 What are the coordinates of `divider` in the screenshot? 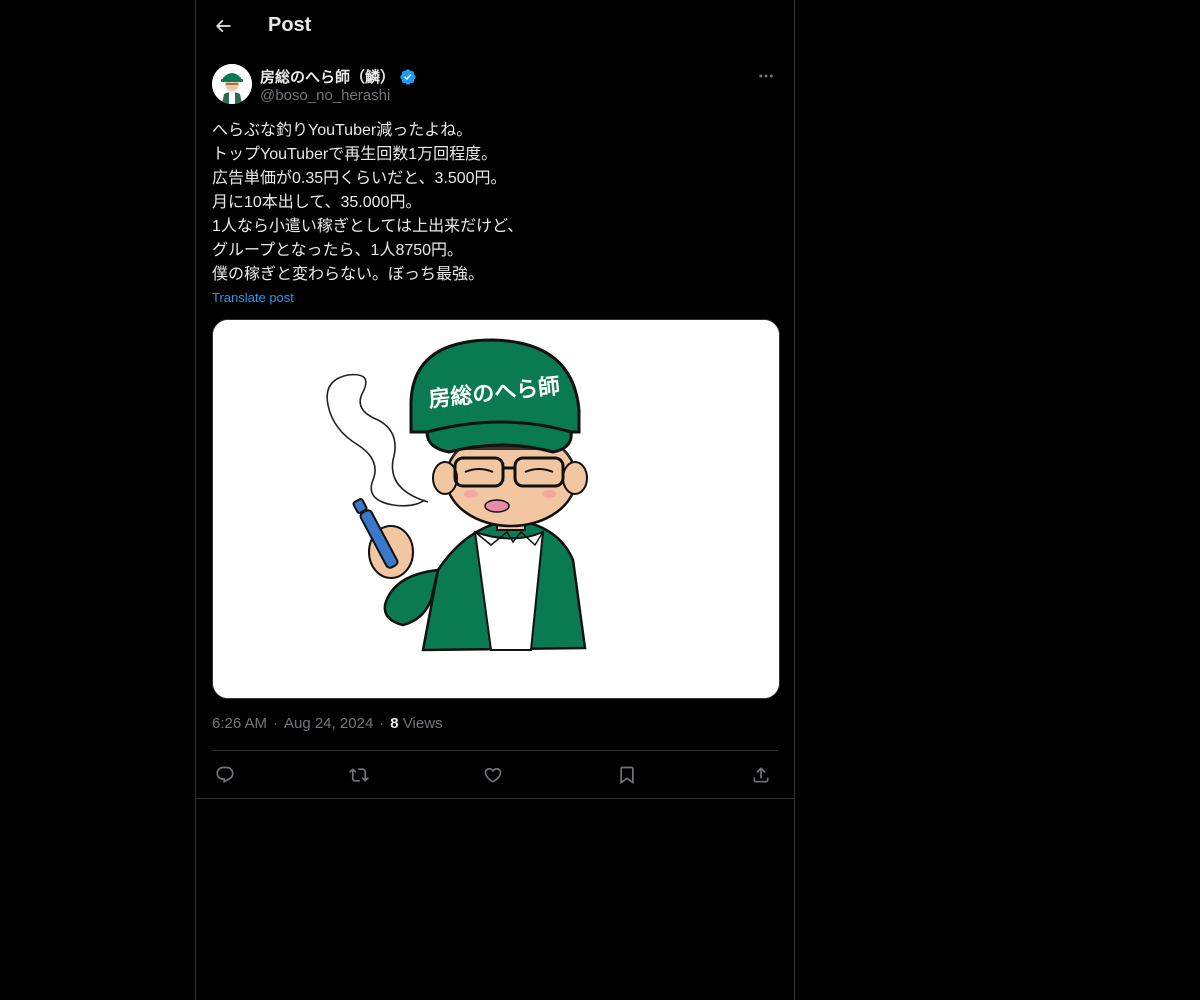 It's located at (495, 750).